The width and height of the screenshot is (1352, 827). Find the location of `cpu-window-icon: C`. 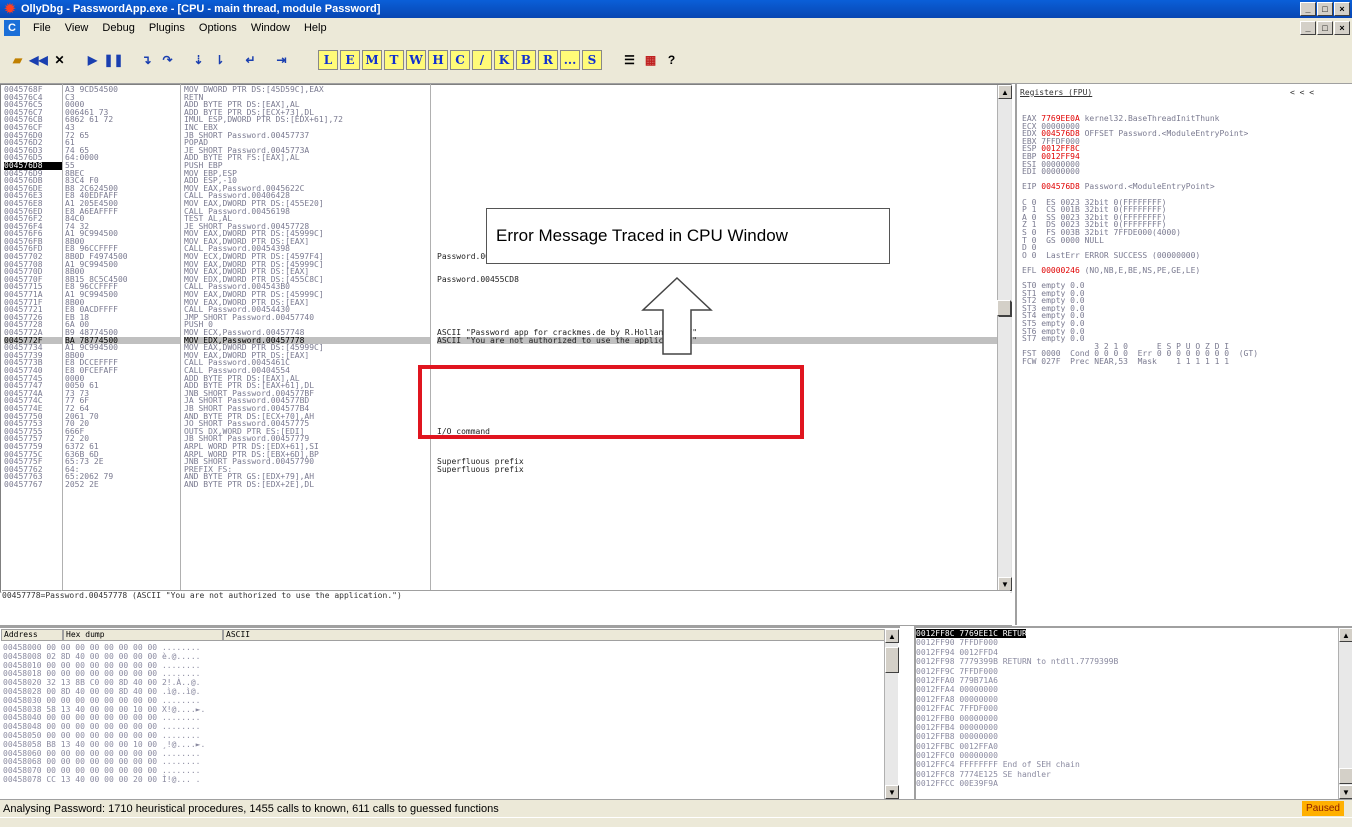

cpu-window-icon: C is located at coordinates (12, 28).